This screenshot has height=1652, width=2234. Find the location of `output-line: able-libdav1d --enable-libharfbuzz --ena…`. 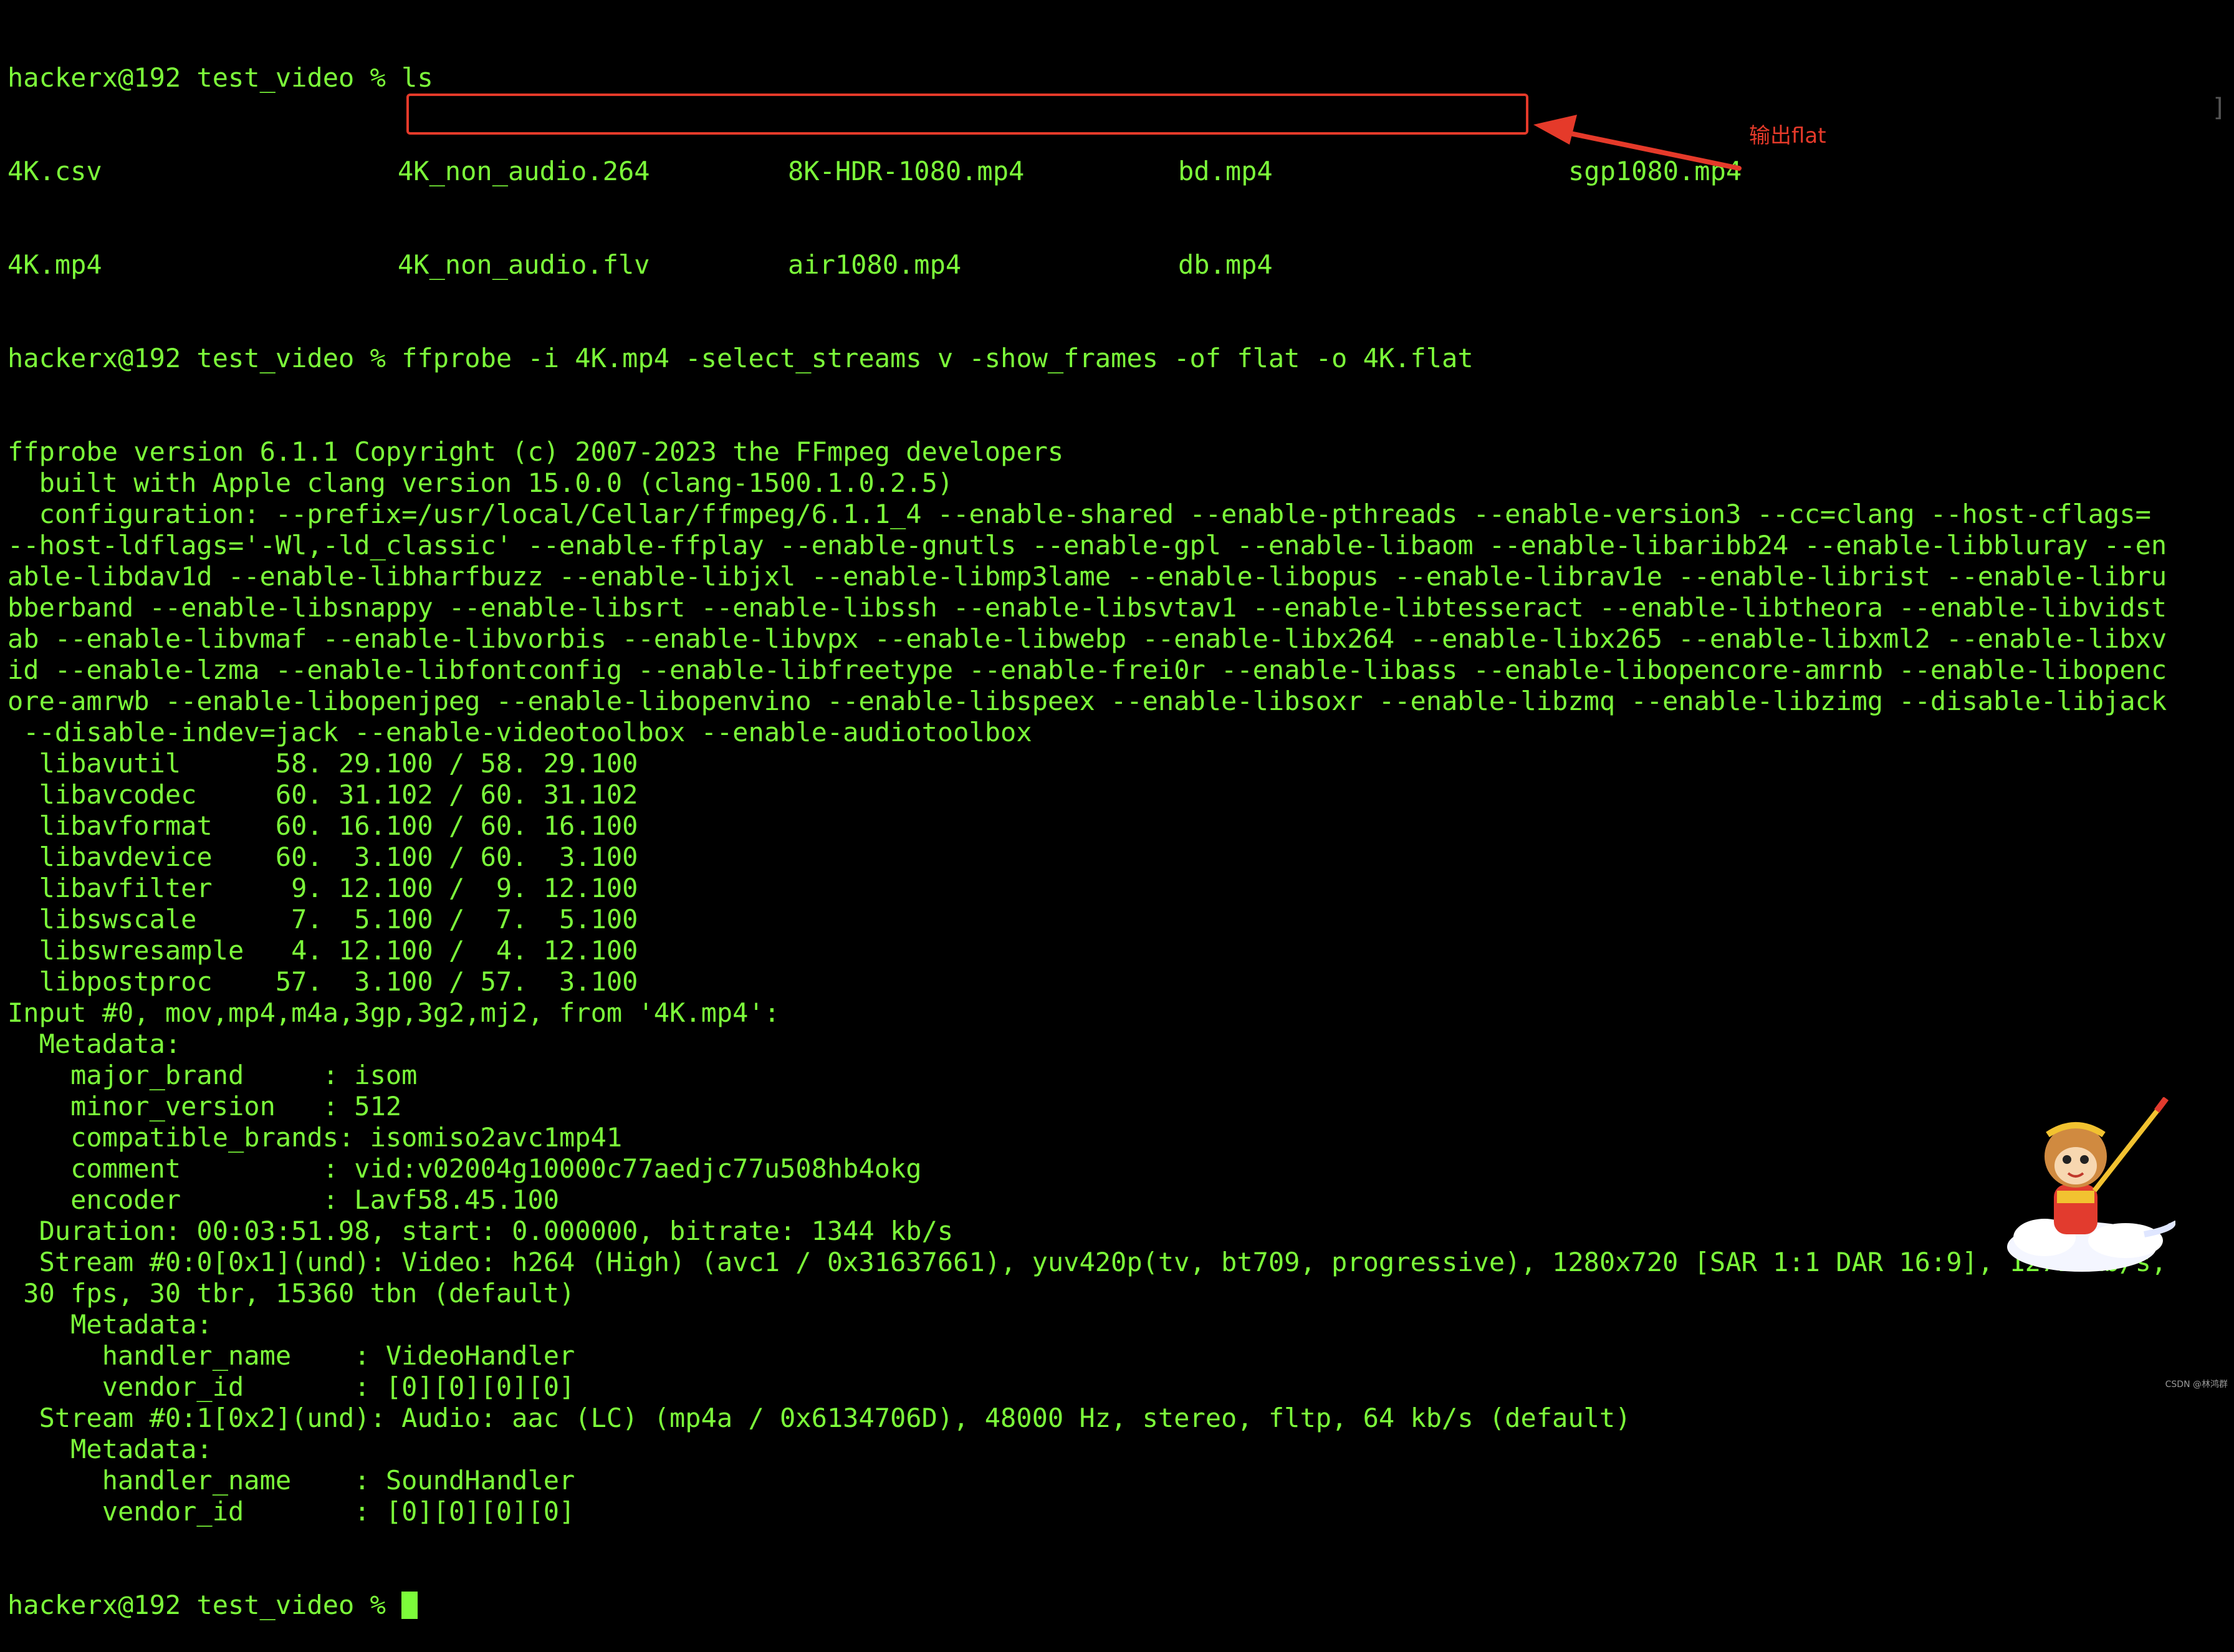

output-line: able-libdav1d --enable-libharfbuzz --ena… is located at coordinates (1087, 576).